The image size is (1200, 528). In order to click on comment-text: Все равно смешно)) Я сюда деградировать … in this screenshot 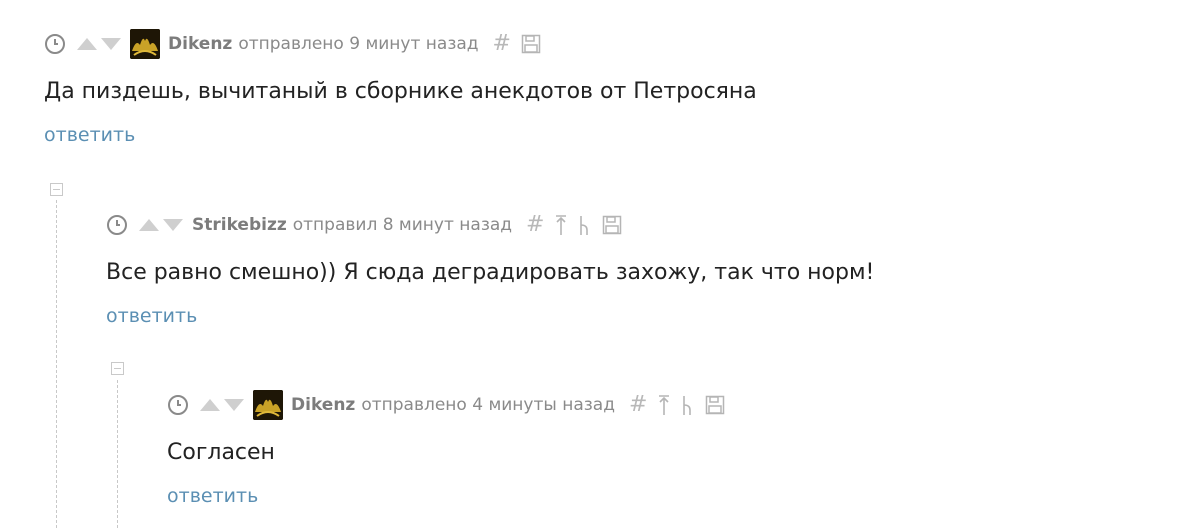, I will do `click(490, 272)`.